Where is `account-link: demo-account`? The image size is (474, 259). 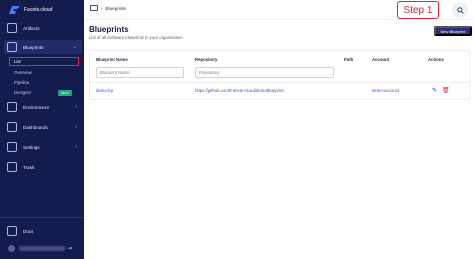
account-link: demo-account is located at coordinates (385, 90).